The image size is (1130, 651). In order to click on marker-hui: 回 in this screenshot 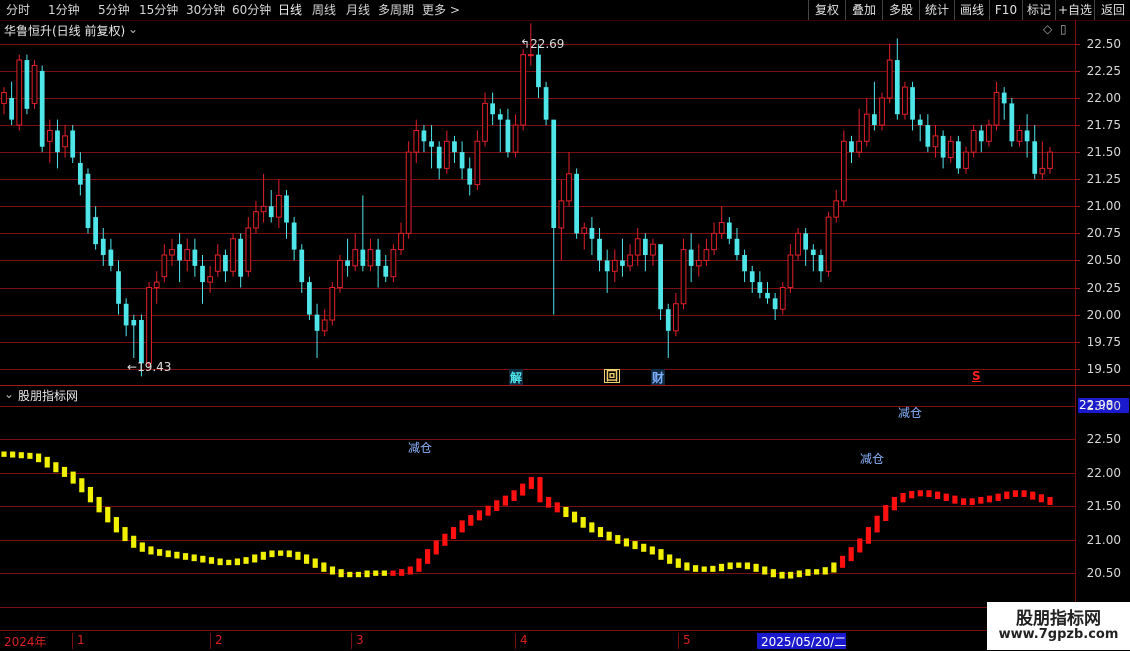, I will do `click(612, 376)`.